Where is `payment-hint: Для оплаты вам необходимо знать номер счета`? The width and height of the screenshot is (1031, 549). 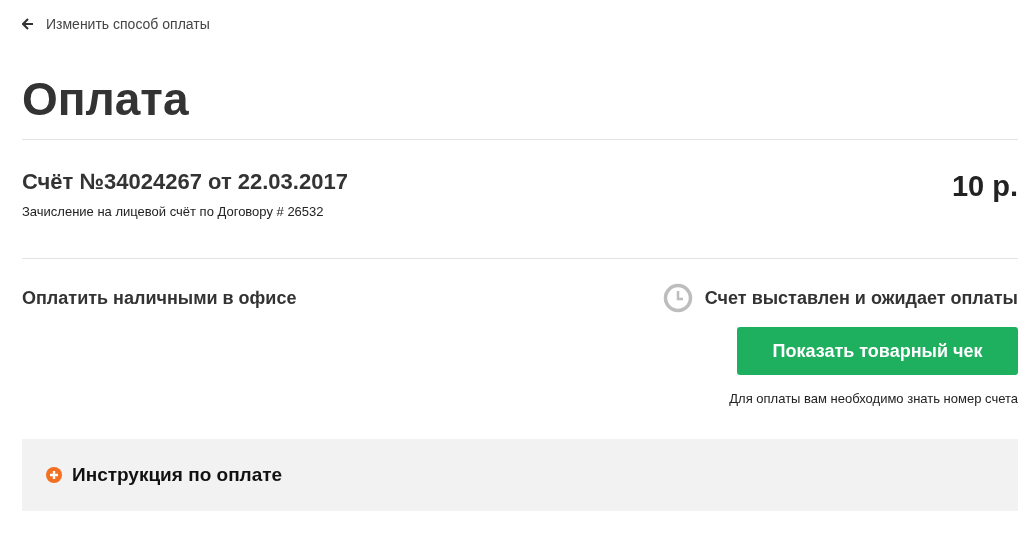 payment-hint: Для оплаты вам необходимо знать номер счета is located at coordinates (873, 398).